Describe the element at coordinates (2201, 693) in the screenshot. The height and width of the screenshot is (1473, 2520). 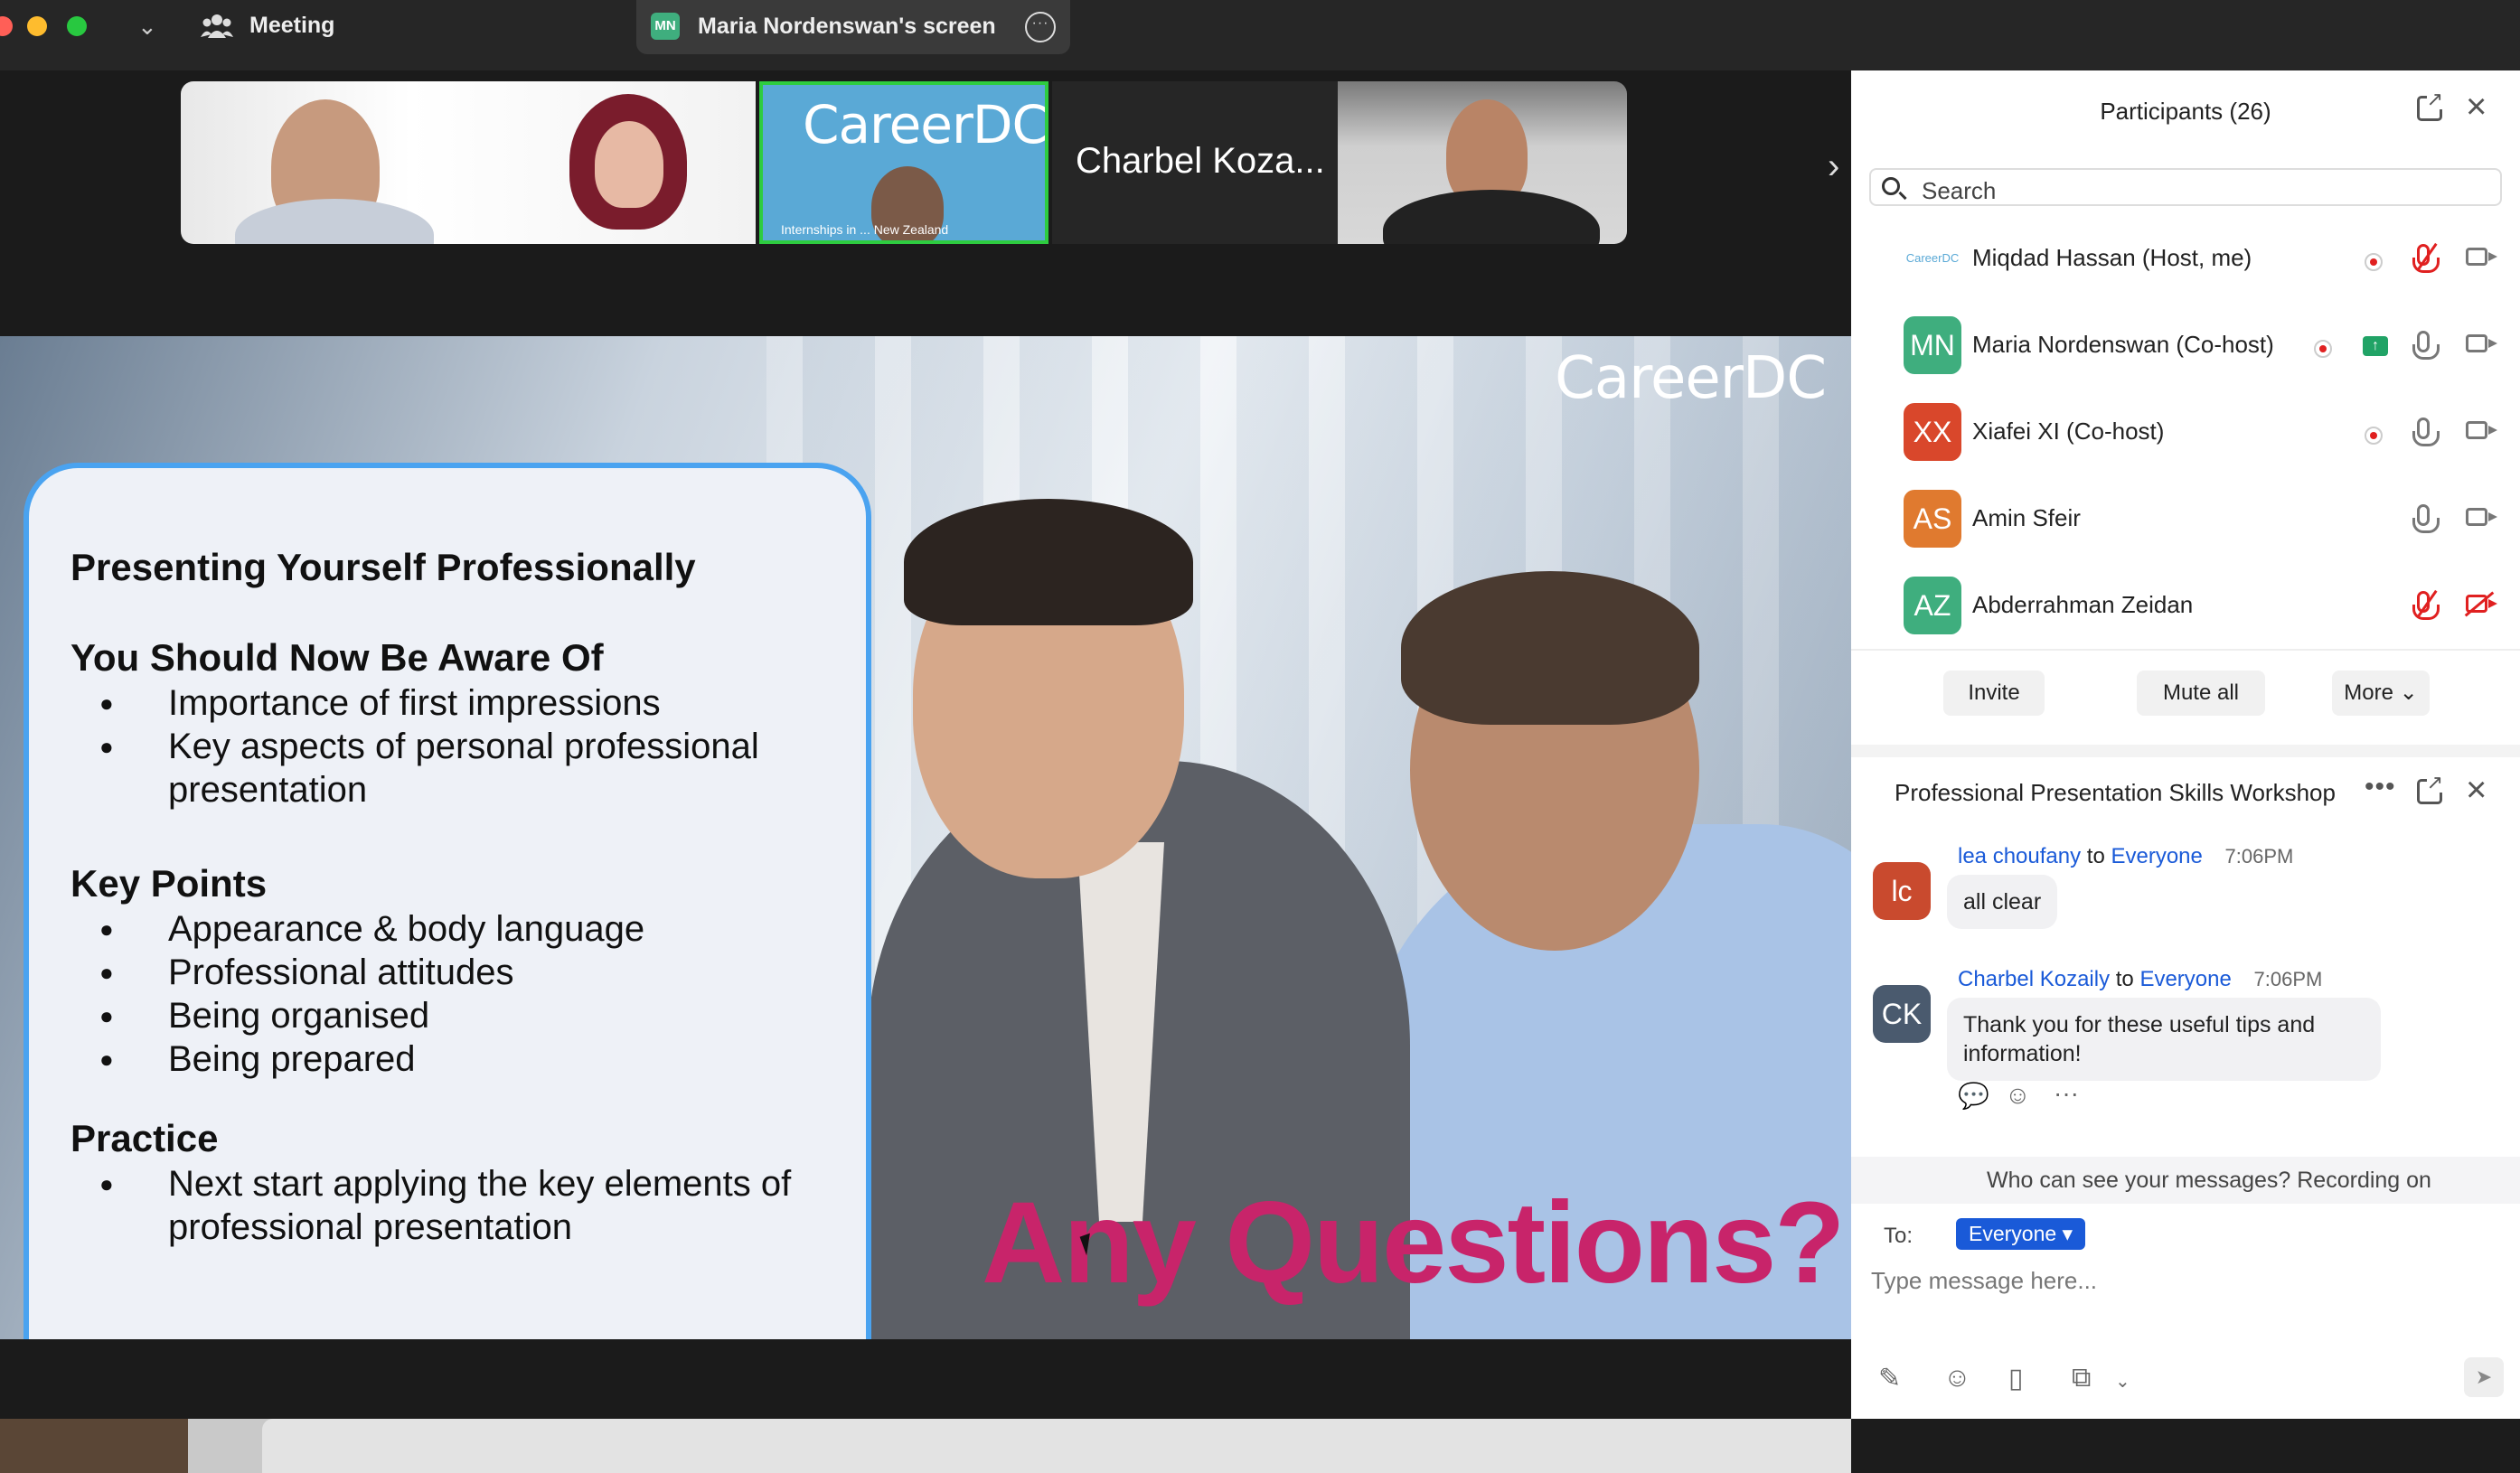
I see `mute-all-button: Mute all` at that location.